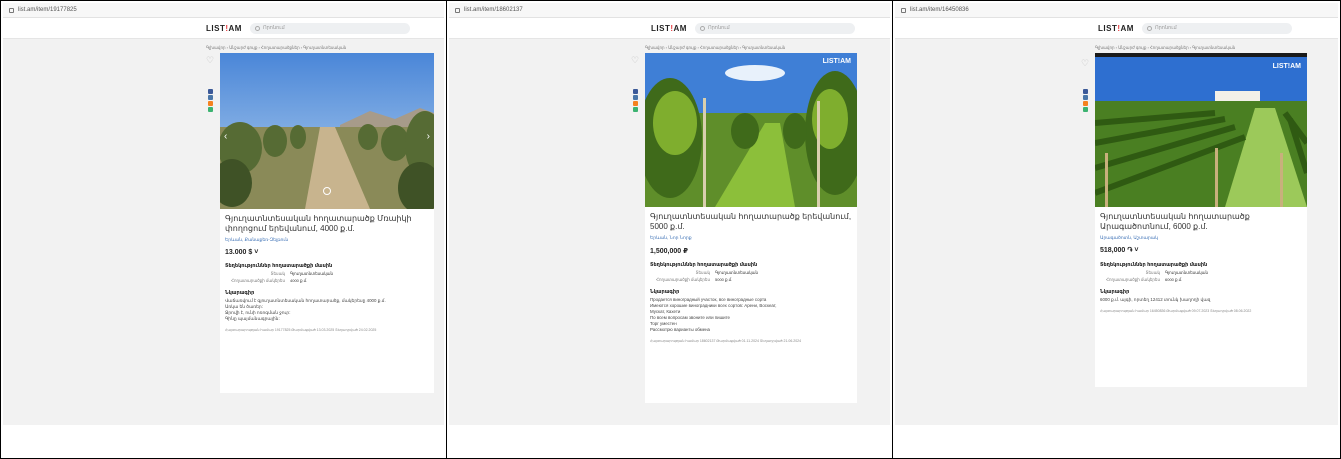 This screenshot has width=1341, height=459. I want to click on url-text: list.am/item/19177825, so click(47, 10).